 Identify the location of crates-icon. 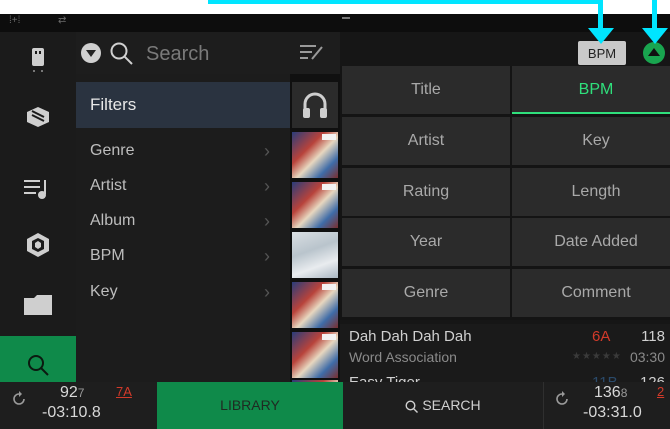
(38, 117).